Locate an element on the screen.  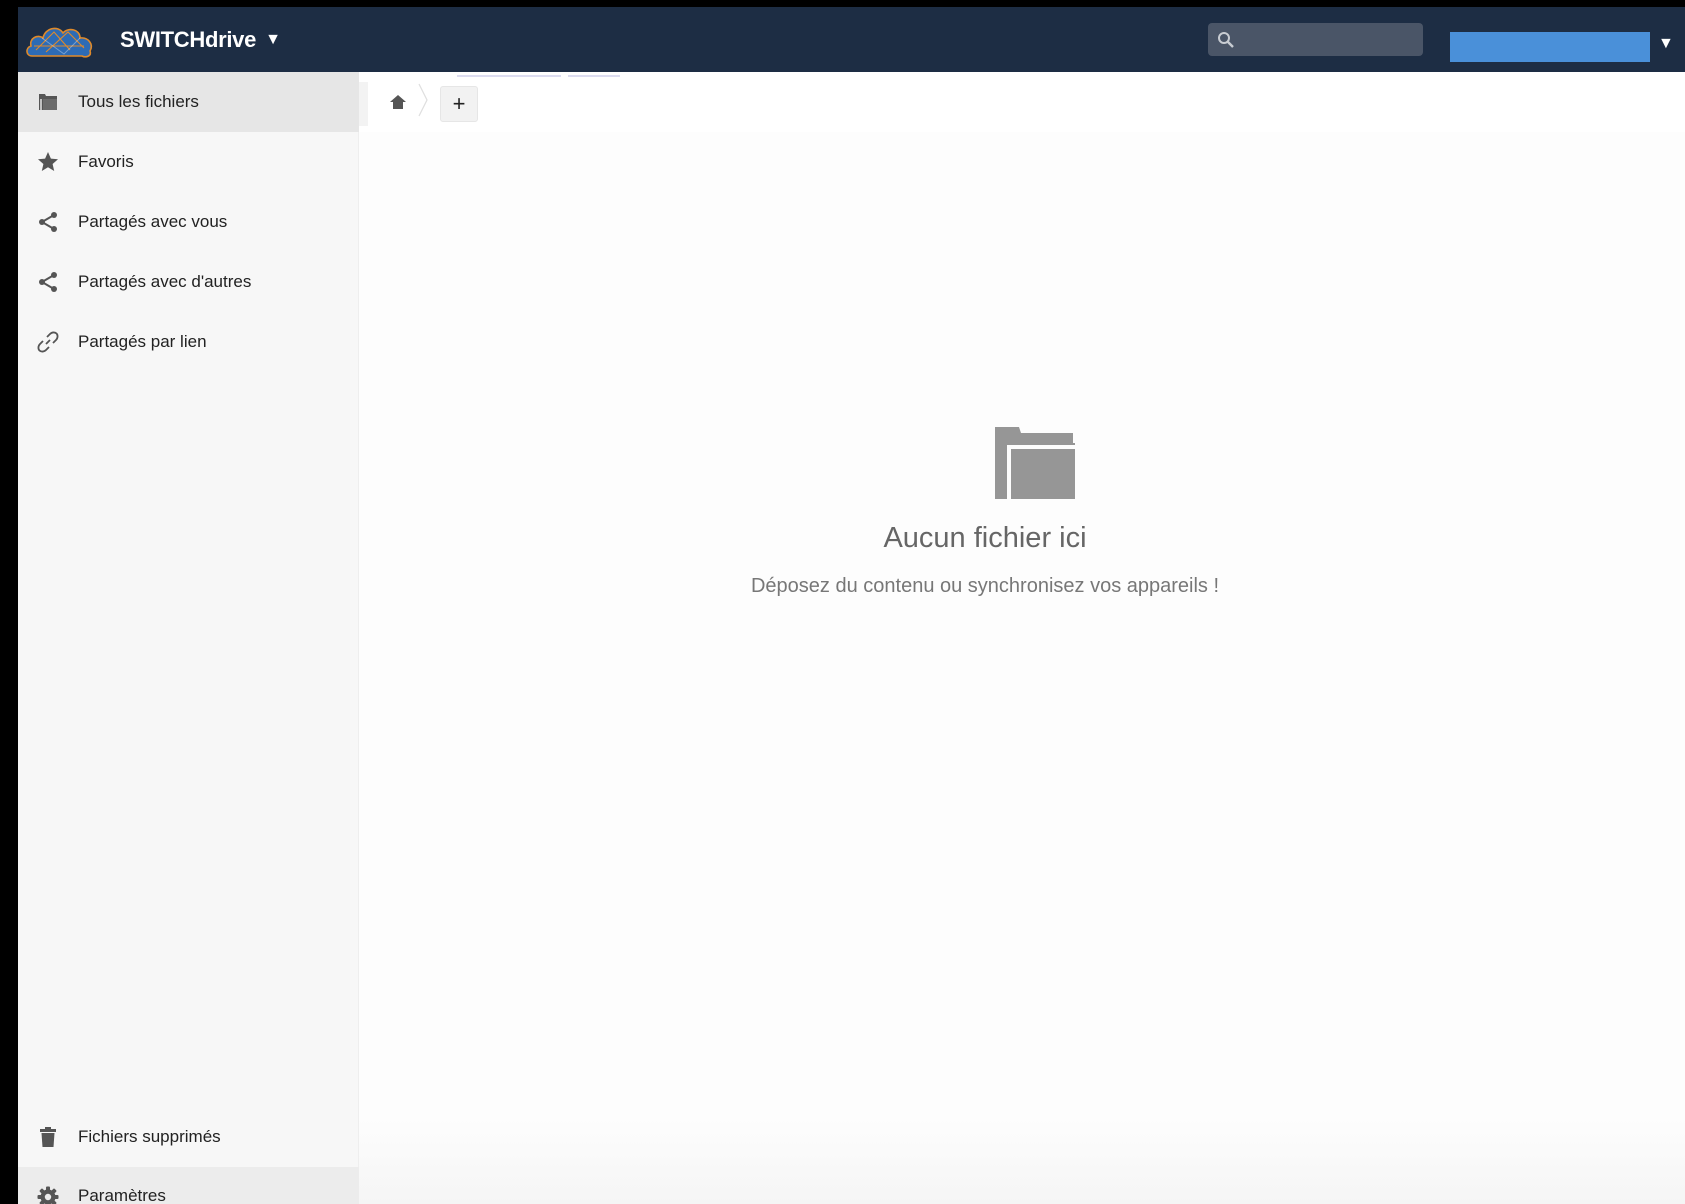
cloud-logo-icon is located at coordinates (59, 42).